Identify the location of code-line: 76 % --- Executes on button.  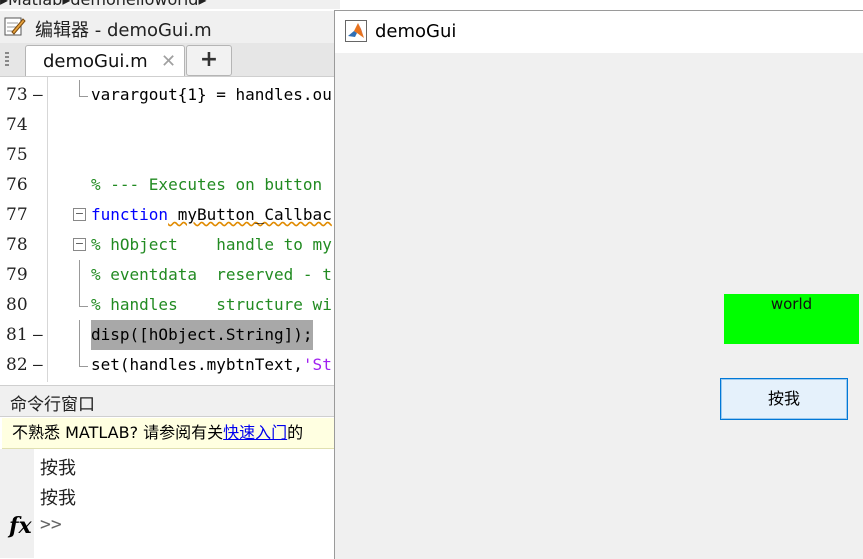
(170, 185).